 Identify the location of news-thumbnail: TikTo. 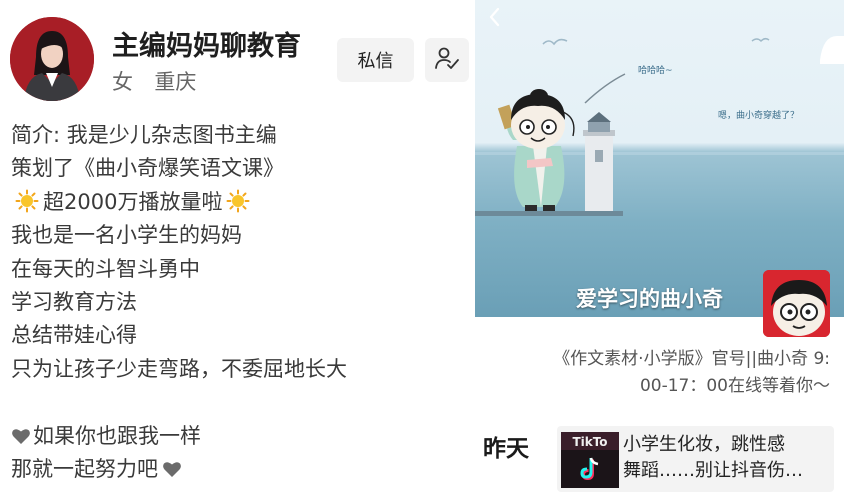
(590, 460).